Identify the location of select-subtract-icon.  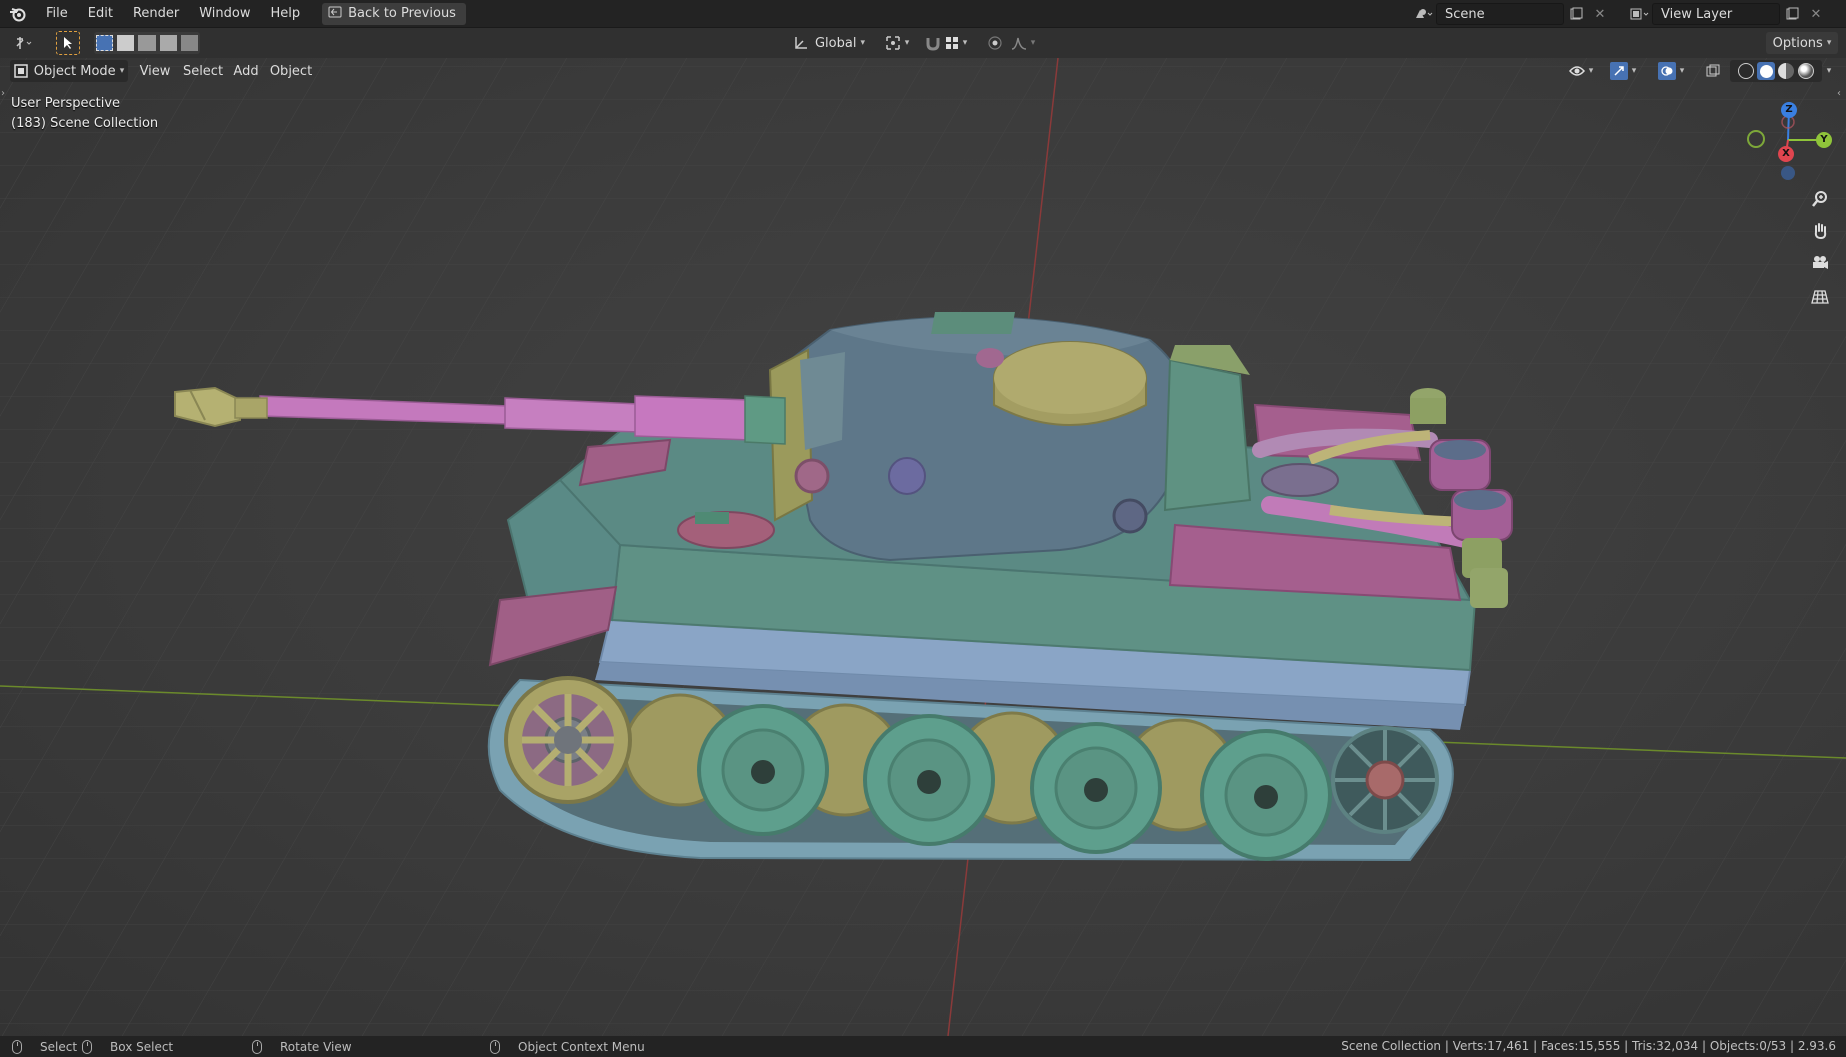
(147, 43).